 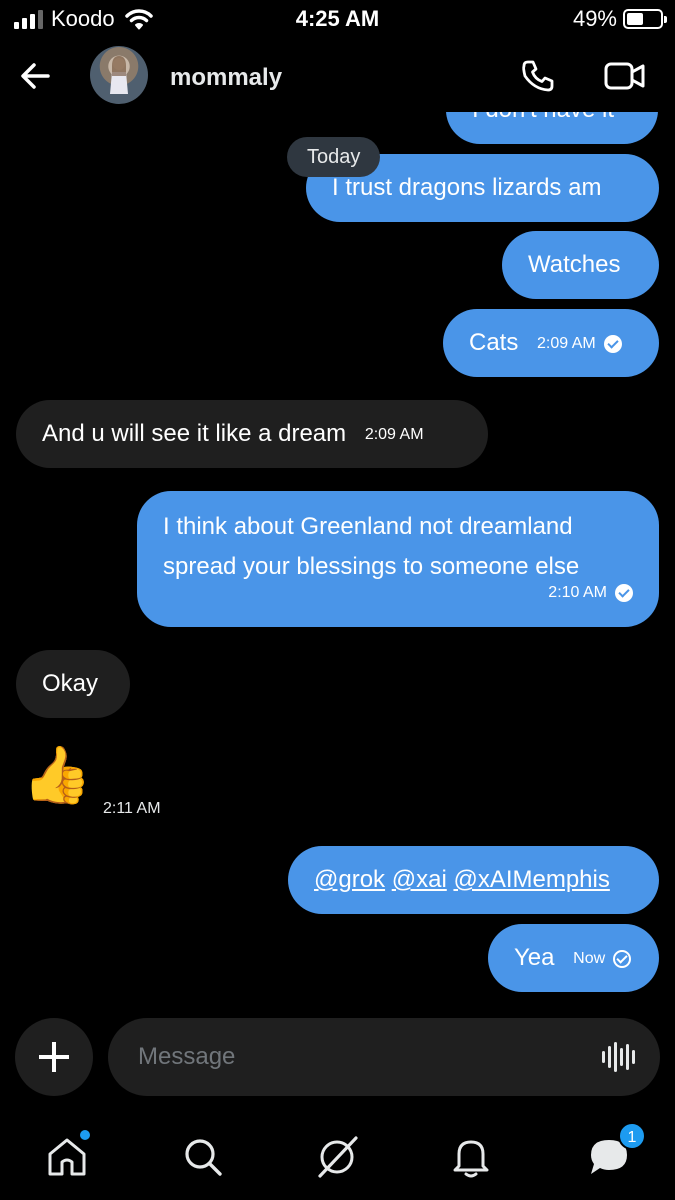 What do you see at coordinates (36, 76) in the screenshot?
I see `back-arrow-icon` at bounding box center [36, 76].